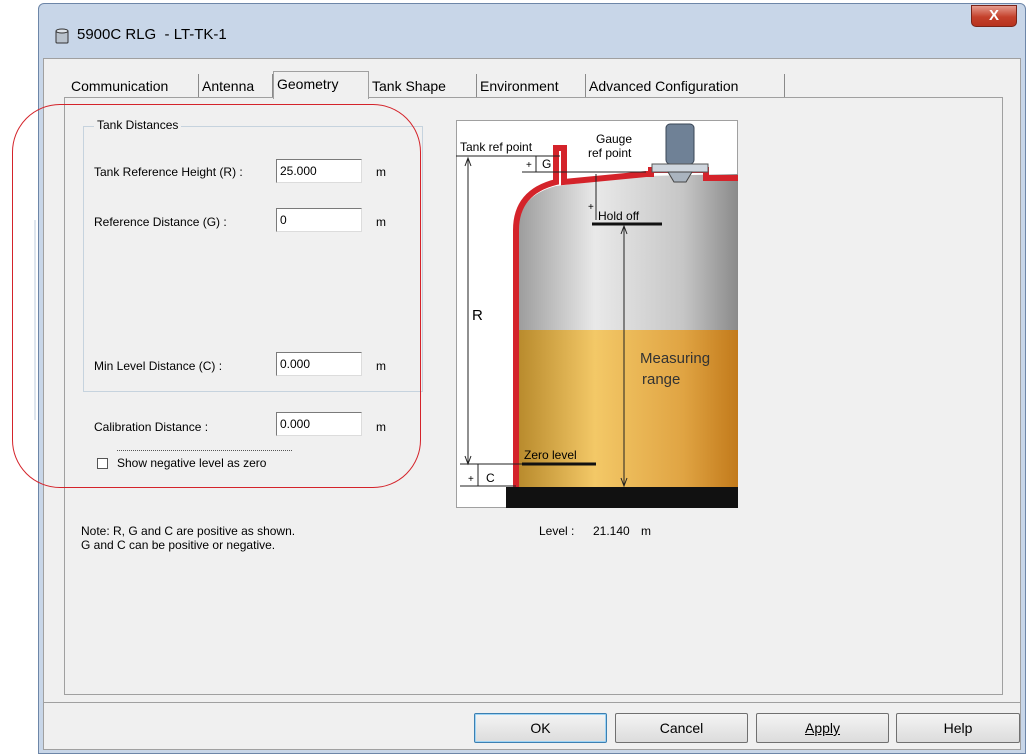  What do you see at coordinates (496, 147) in the screenshot?
I see `tank-ref-point-label: Tank ref point` at bounding box center [496, 147].